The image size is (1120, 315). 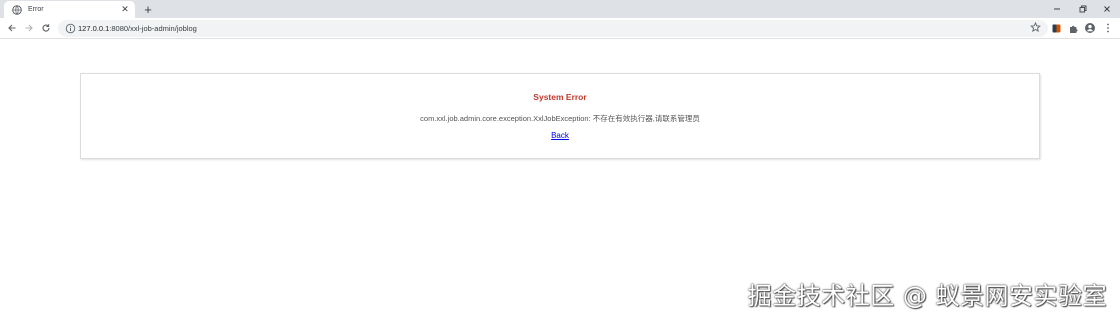 What do you see at coordinates (560, 9) in the screenshot?
I see `tab-strip: Error ✕ +` at bounding box center [560, 9].